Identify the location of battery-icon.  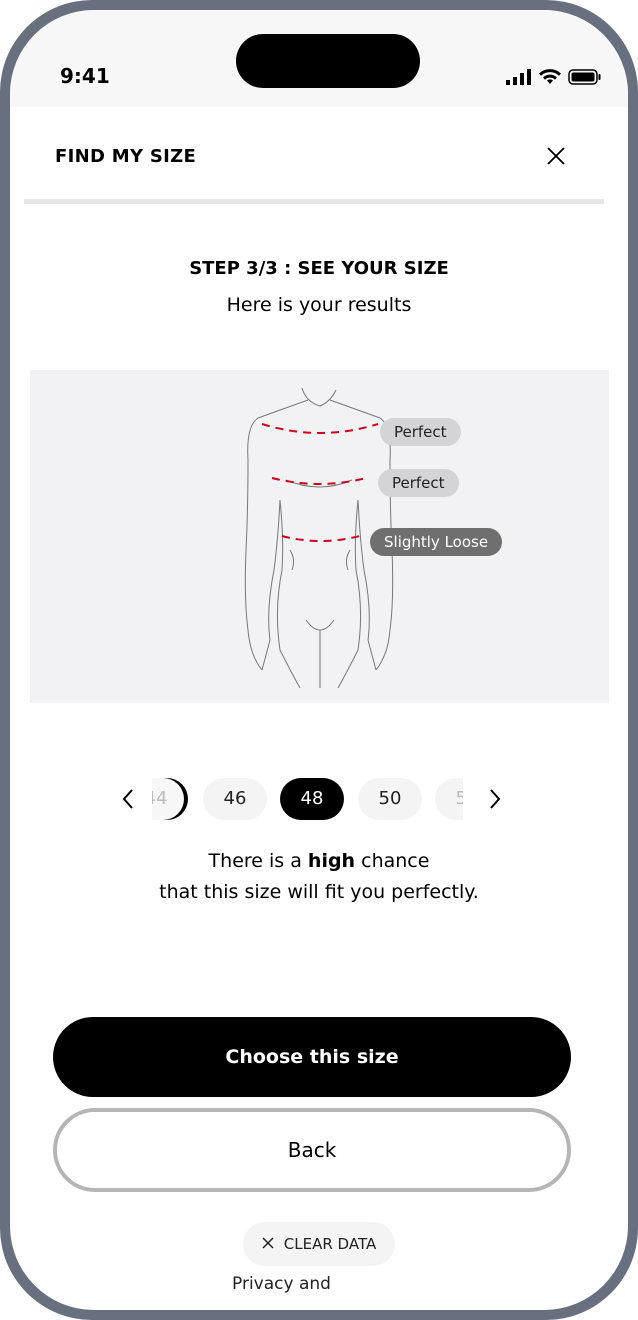
(584, 77).